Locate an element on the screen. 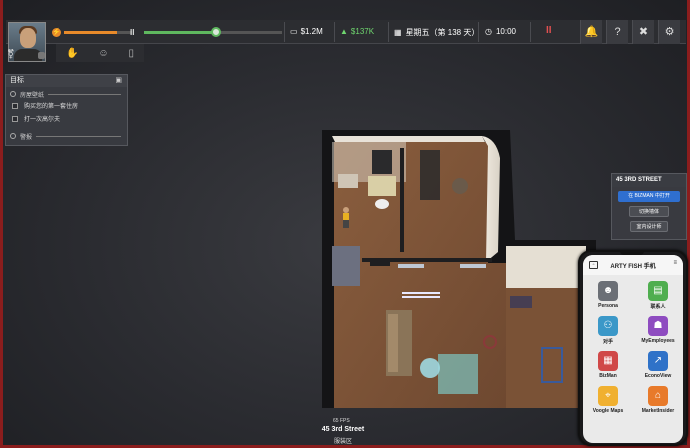 The image size is (690, 448). objectives-section-header: 房屋壁纸 is located at coordinates (66, 94).